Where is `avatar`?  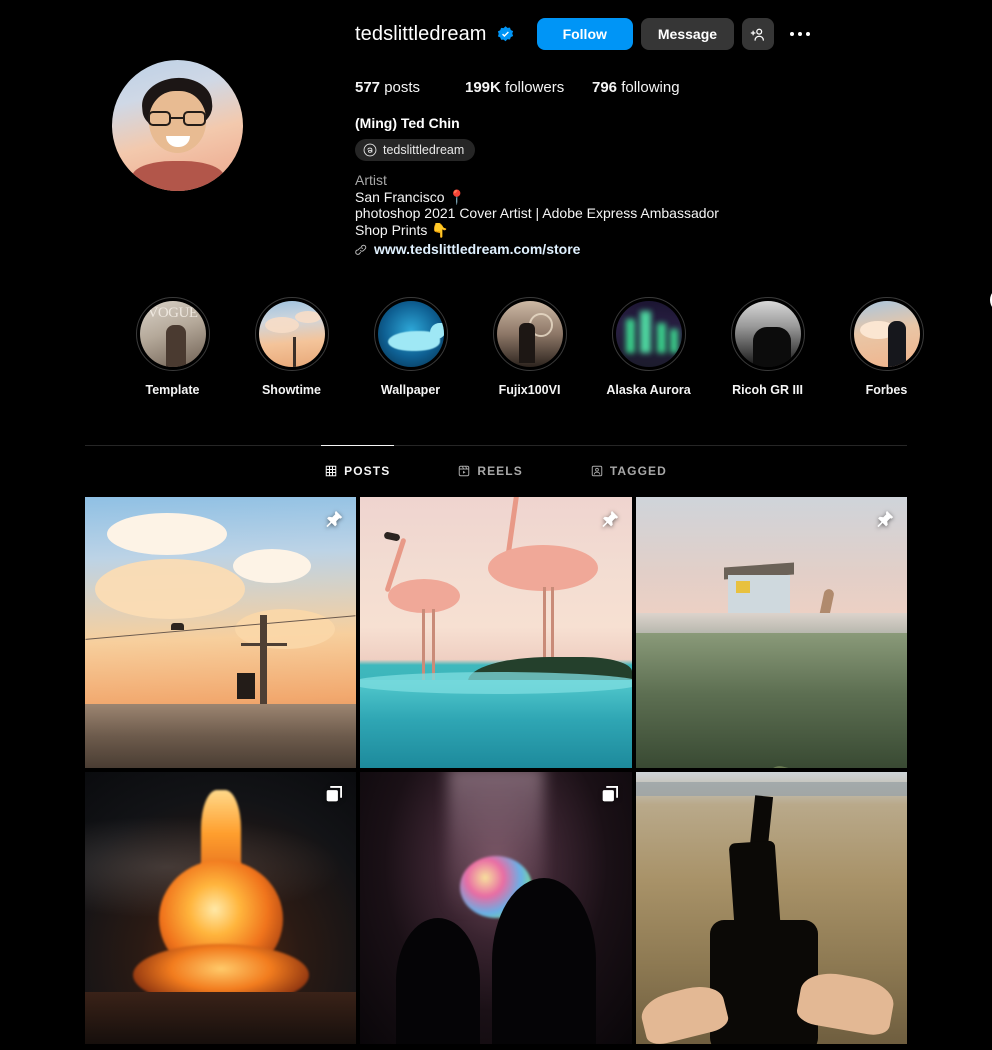
avatar is located at coordinates (177, 125).